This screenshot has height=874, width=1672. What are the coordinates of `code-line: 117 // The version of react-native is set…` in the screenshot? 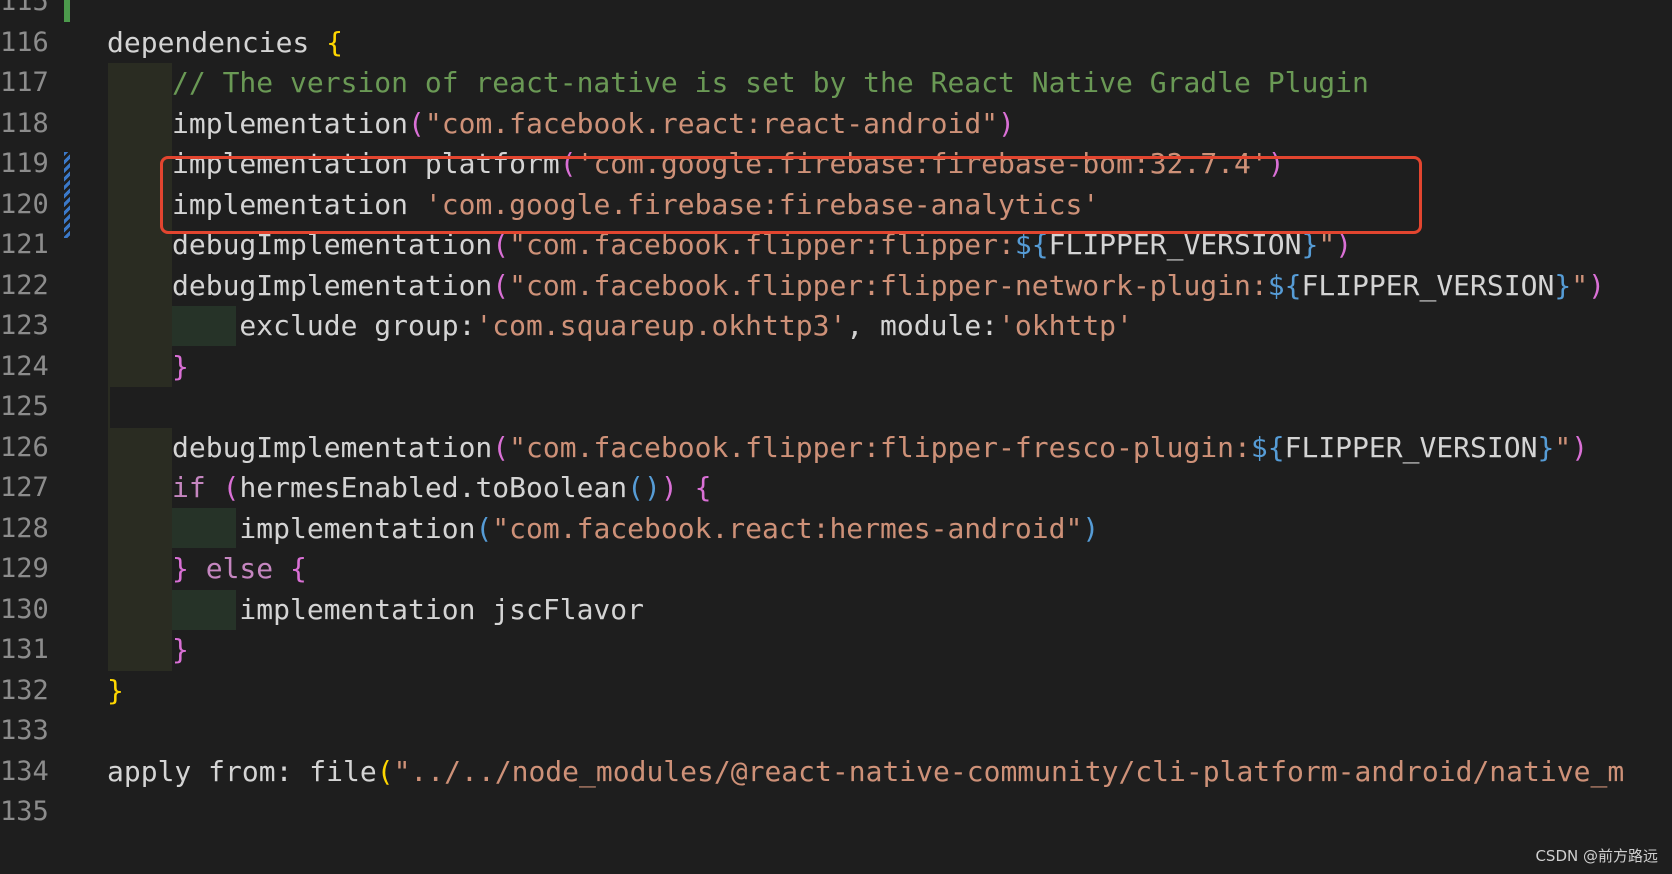 It's located at (836, 82).